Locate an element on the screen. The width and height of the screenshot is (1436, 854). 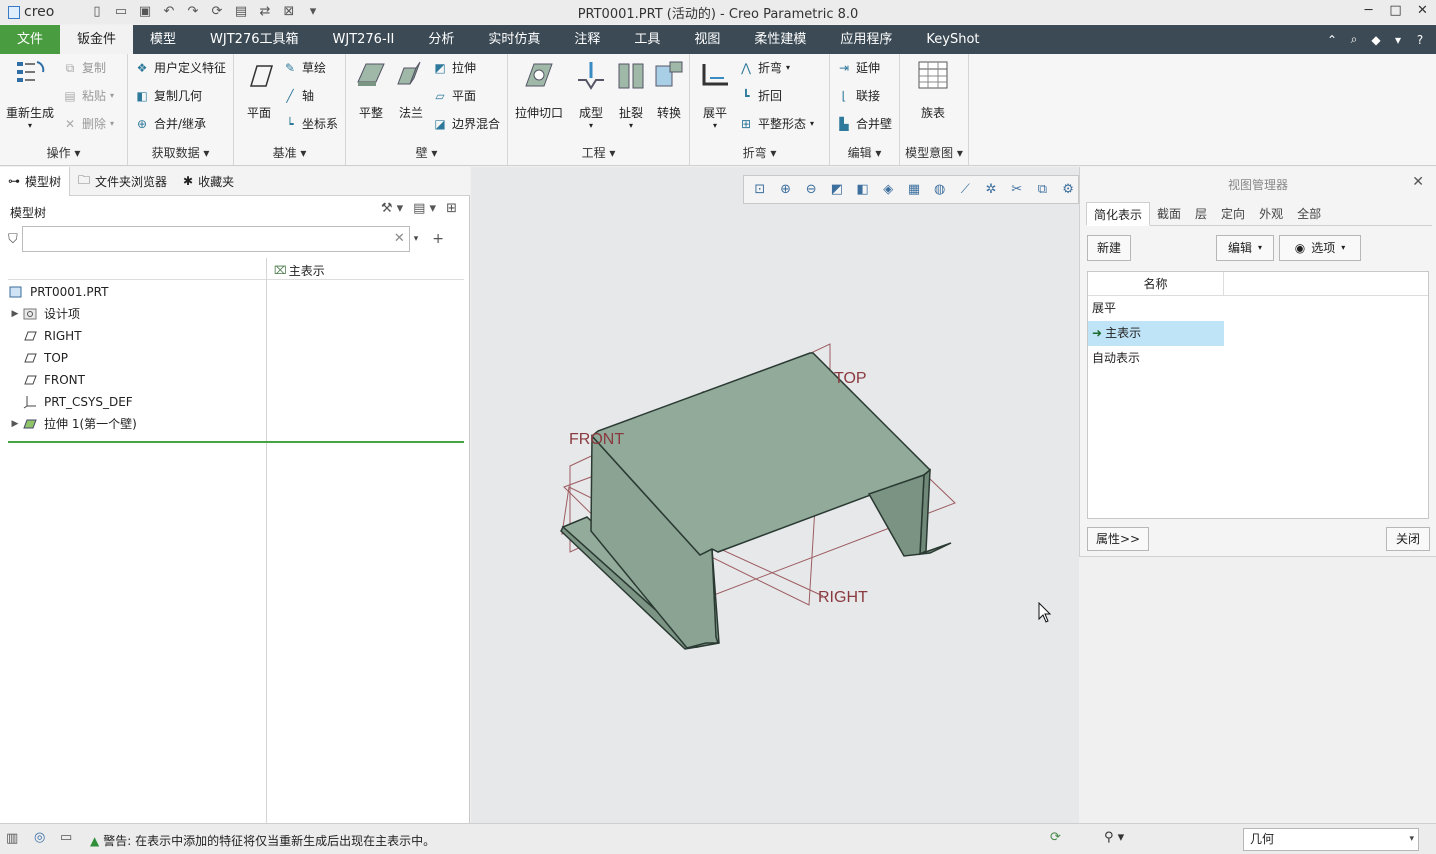
group-label-bend: 折弯 ▾ is located at coordinates (759, 152).